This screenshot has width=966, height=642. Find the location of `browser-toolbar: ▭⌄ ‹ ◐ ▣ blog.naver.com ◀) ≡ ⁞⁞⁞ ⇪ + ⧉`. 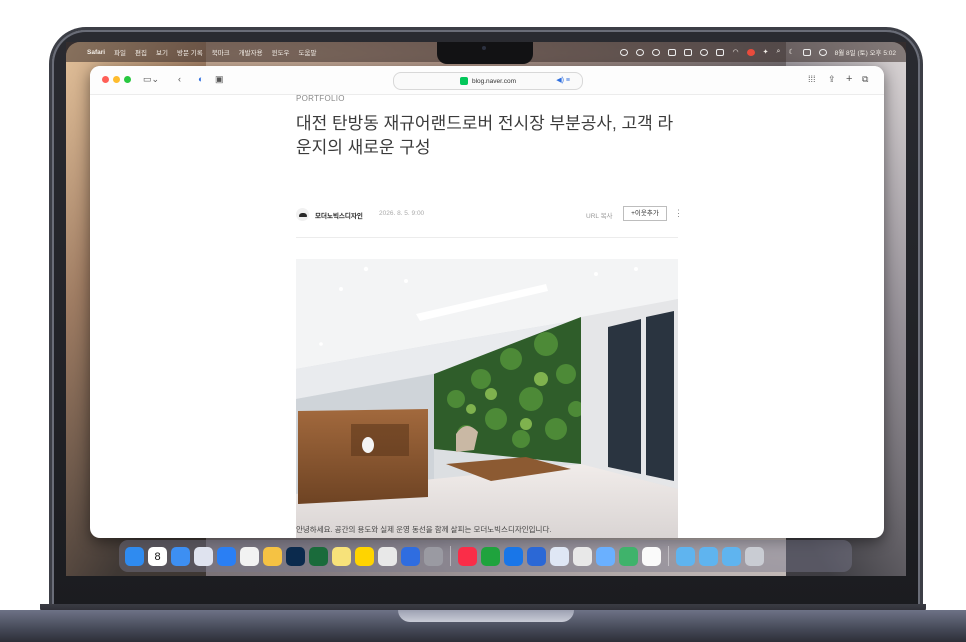

browser-toolbar: ▭⌄ ‹ ◐ ▣ blog.naver.com ◀) ≡ ⁞⁞⁞ ⇪ + ⧉ is located at coordinates (487, 80).